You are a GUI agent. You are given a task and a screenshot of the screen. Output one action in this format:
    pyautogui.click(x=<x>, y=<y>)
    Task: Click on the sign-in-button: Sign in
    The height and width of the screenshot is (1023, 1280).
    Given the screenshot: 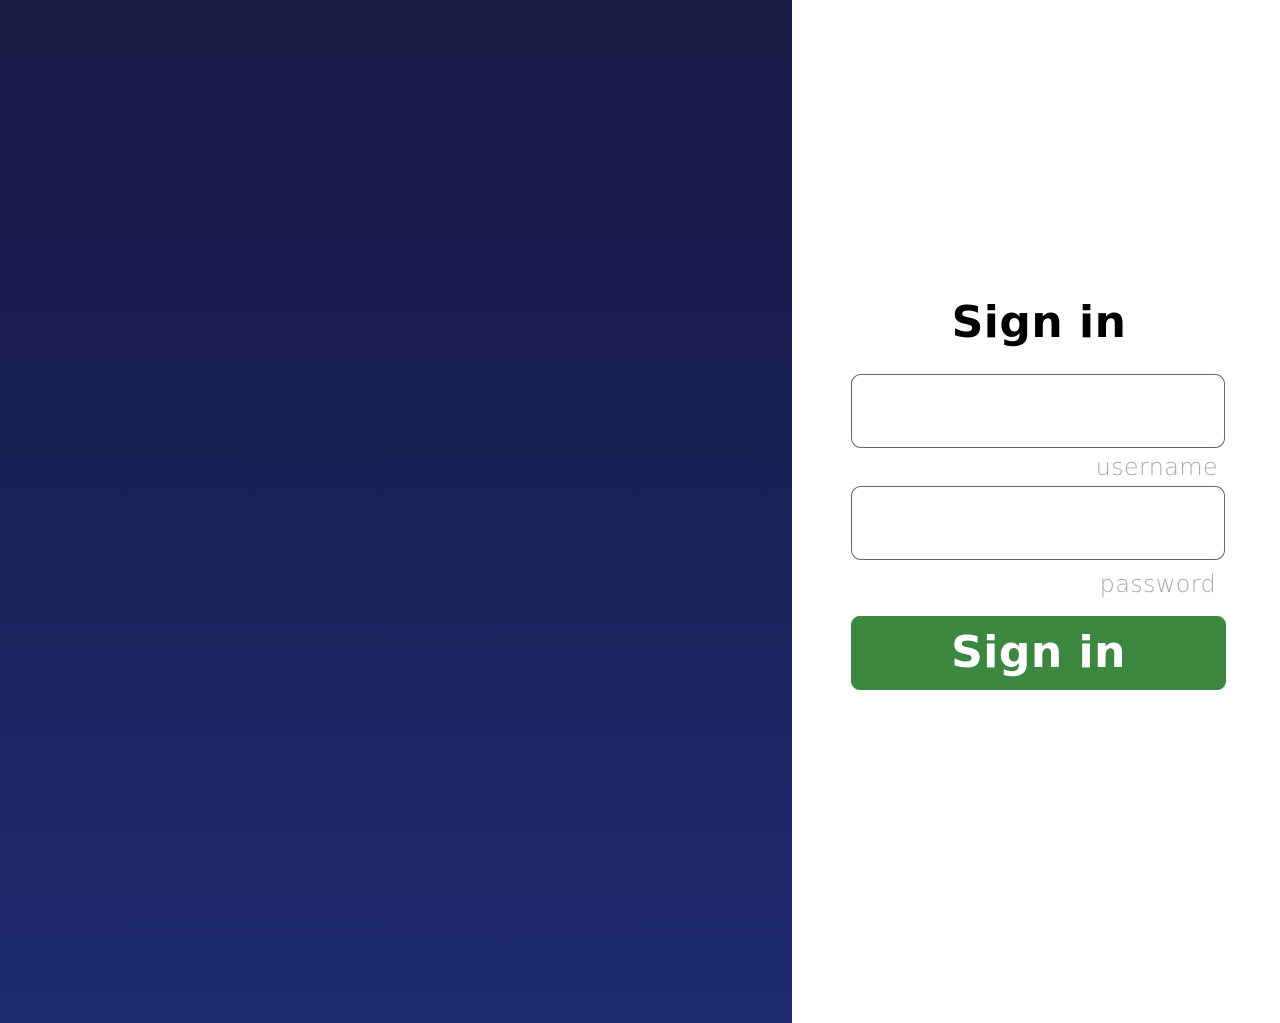 What is the action you would take?
    pyautogui.click(x=1038, y=653)
    